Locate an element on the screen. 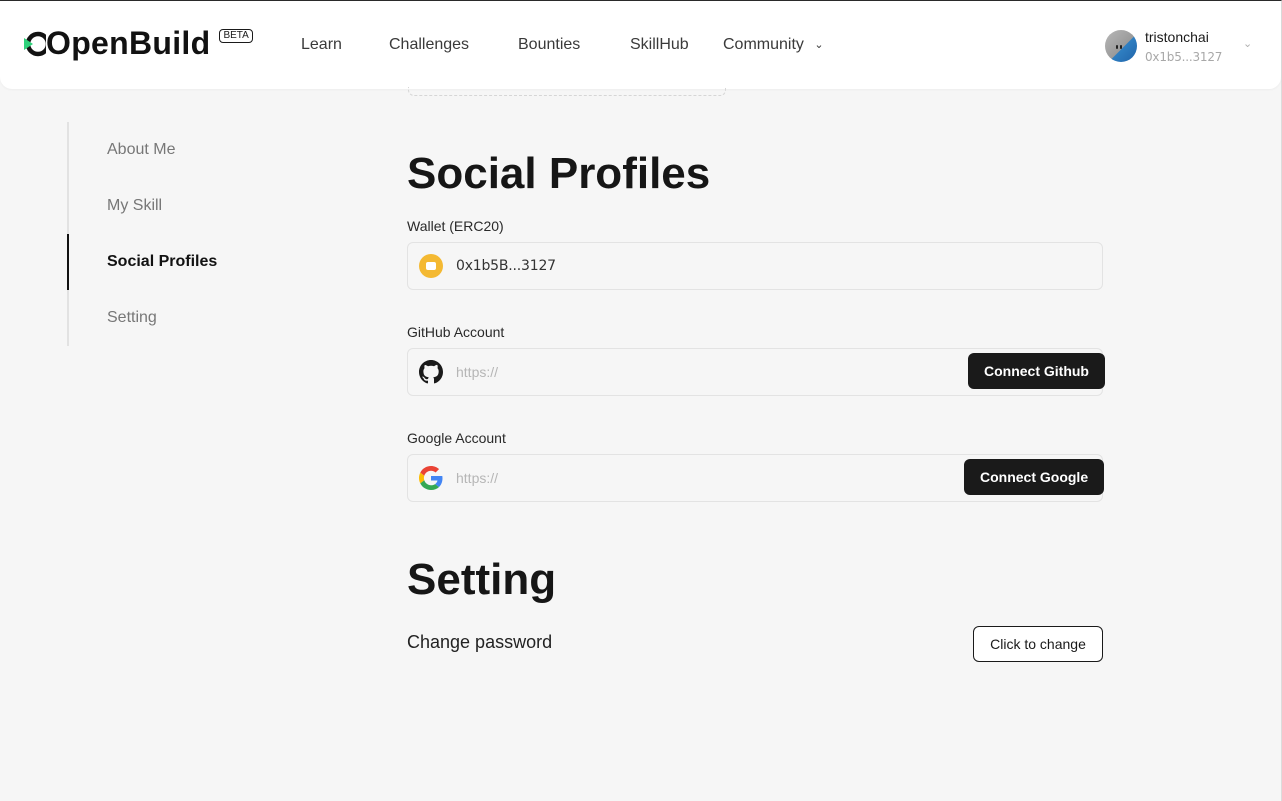  nav-challenges: Challenges is located at coordinates (429, 45).